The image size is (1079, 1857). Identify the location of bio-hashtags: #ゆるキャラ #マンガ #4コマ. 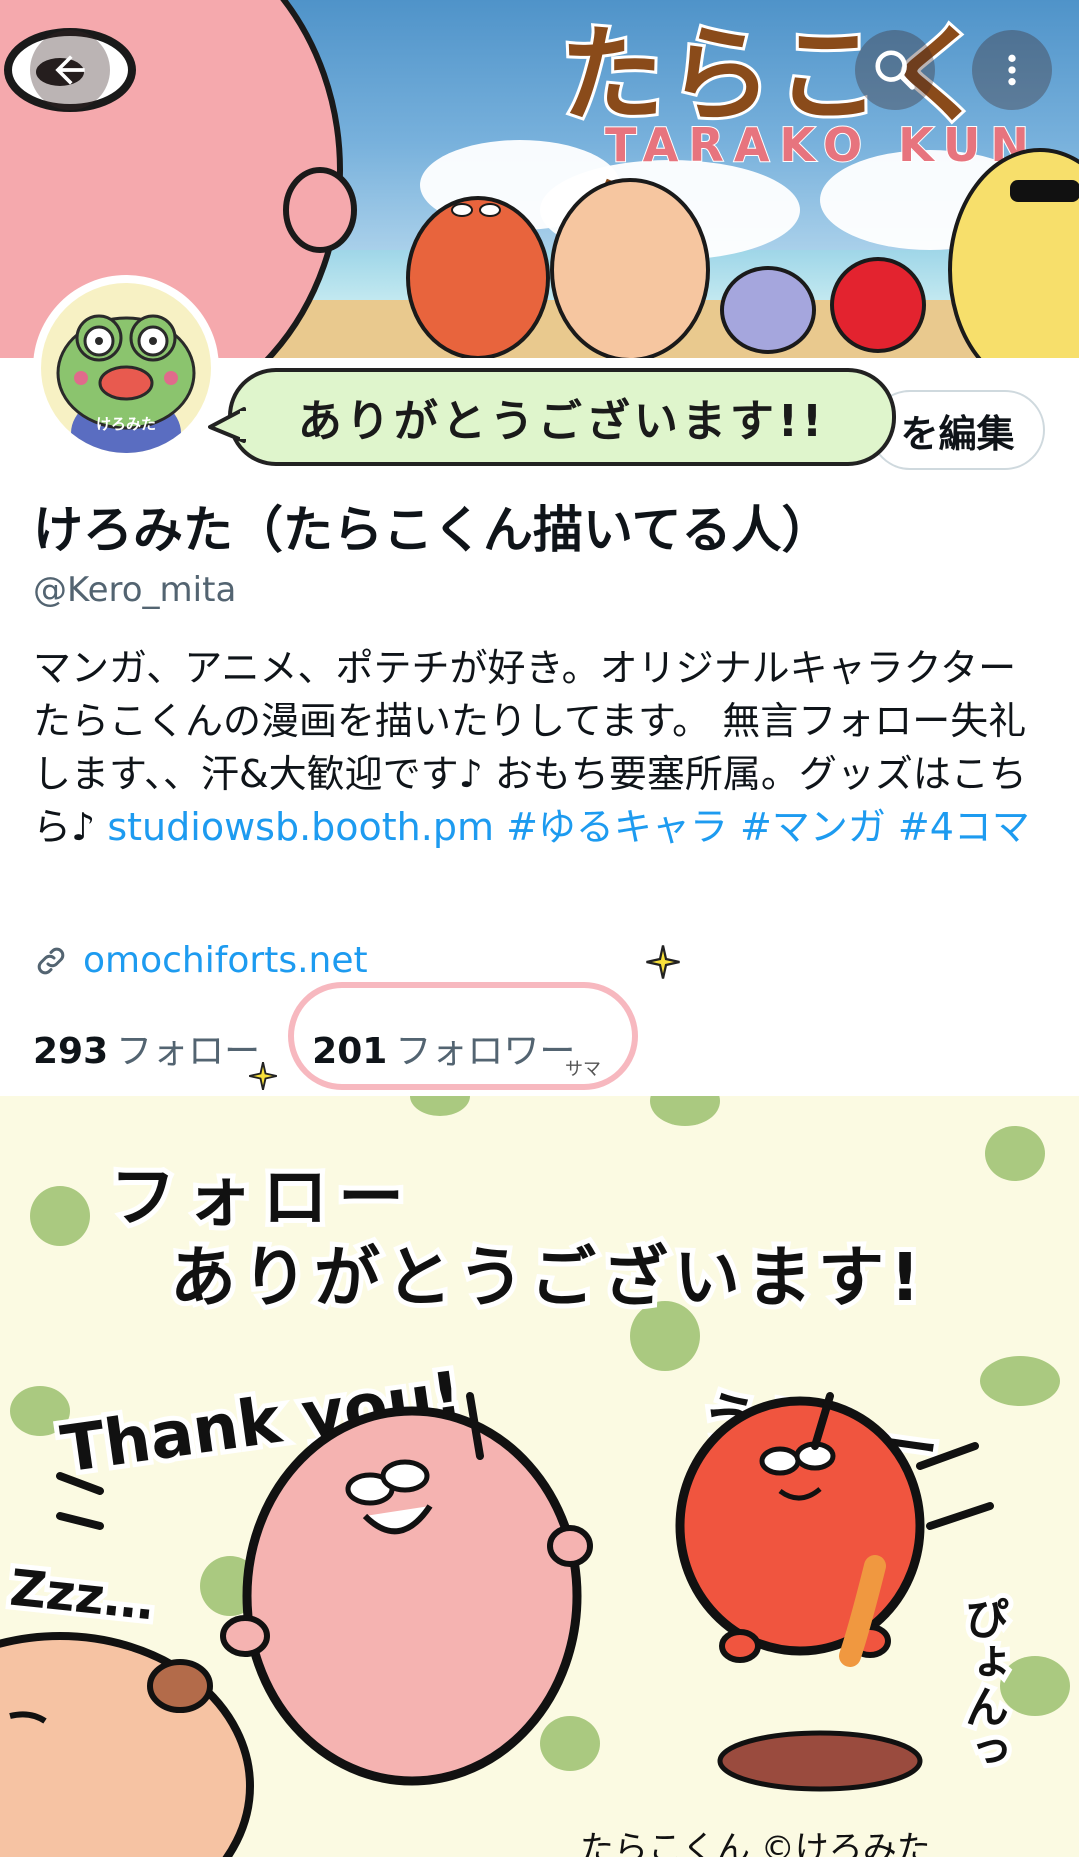
(768, 827).